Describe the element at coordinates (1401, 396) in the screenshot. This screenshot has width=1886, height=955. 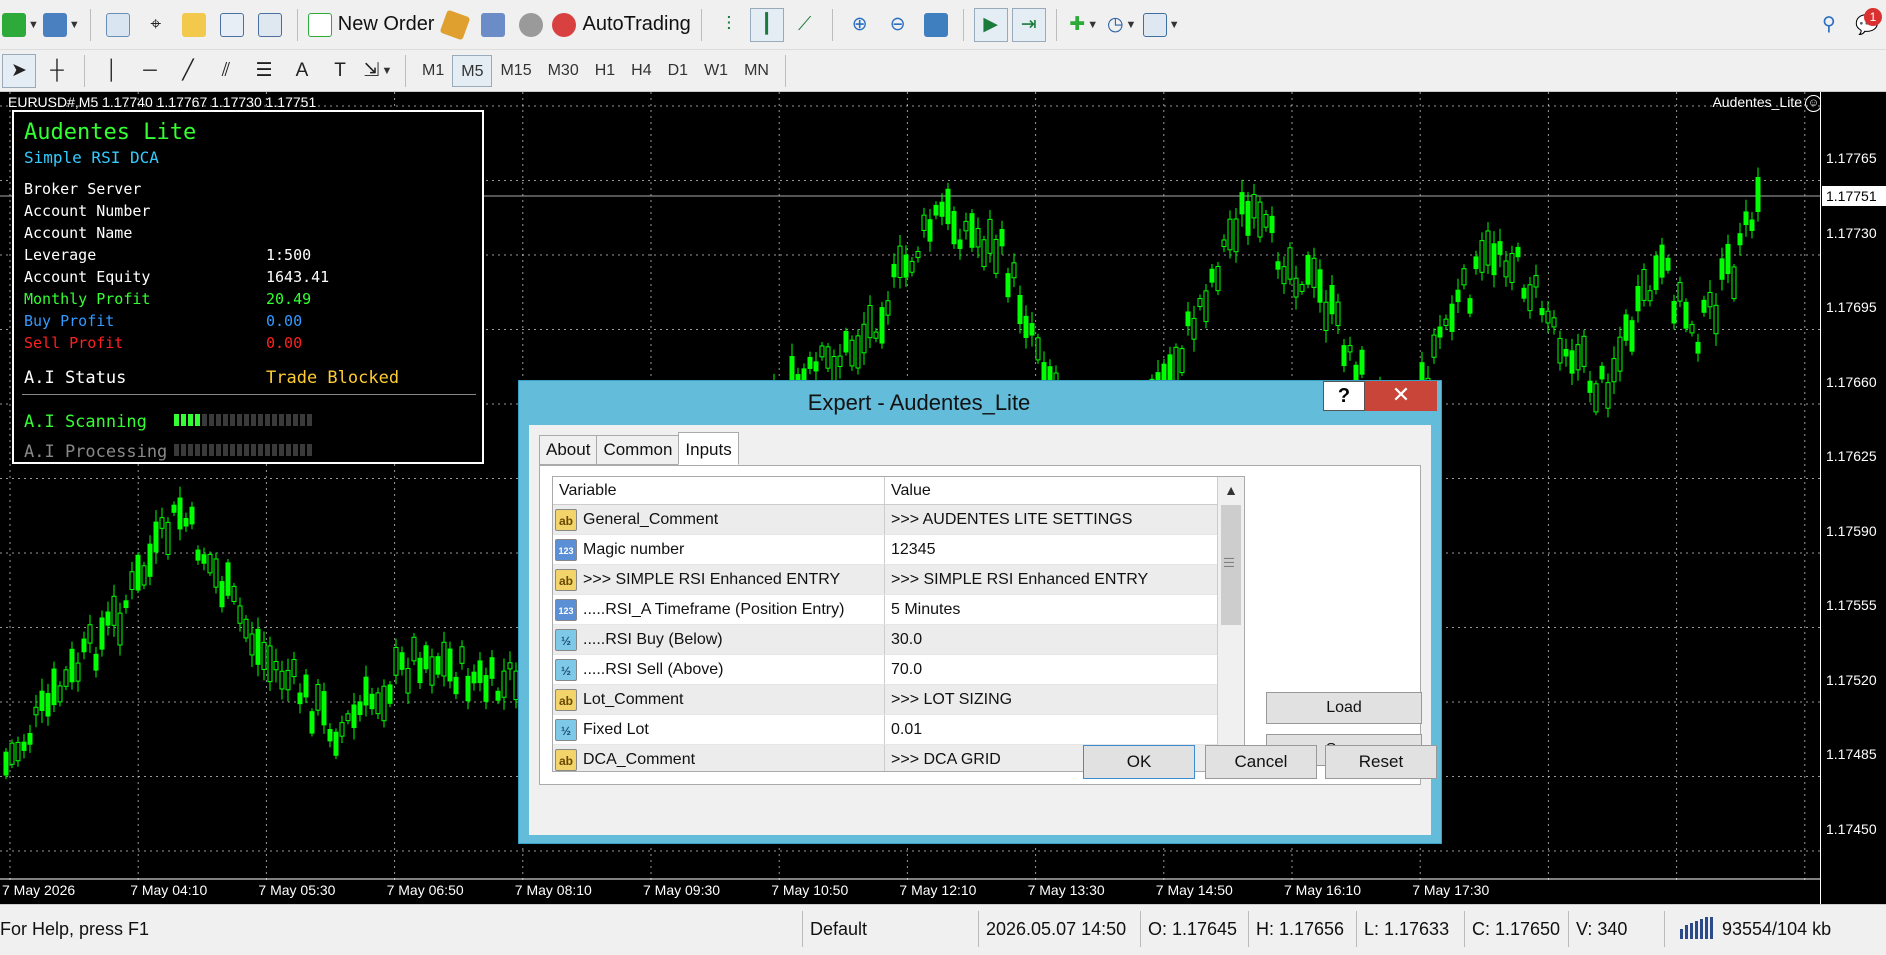
I see `close-button: ✕` at that location.